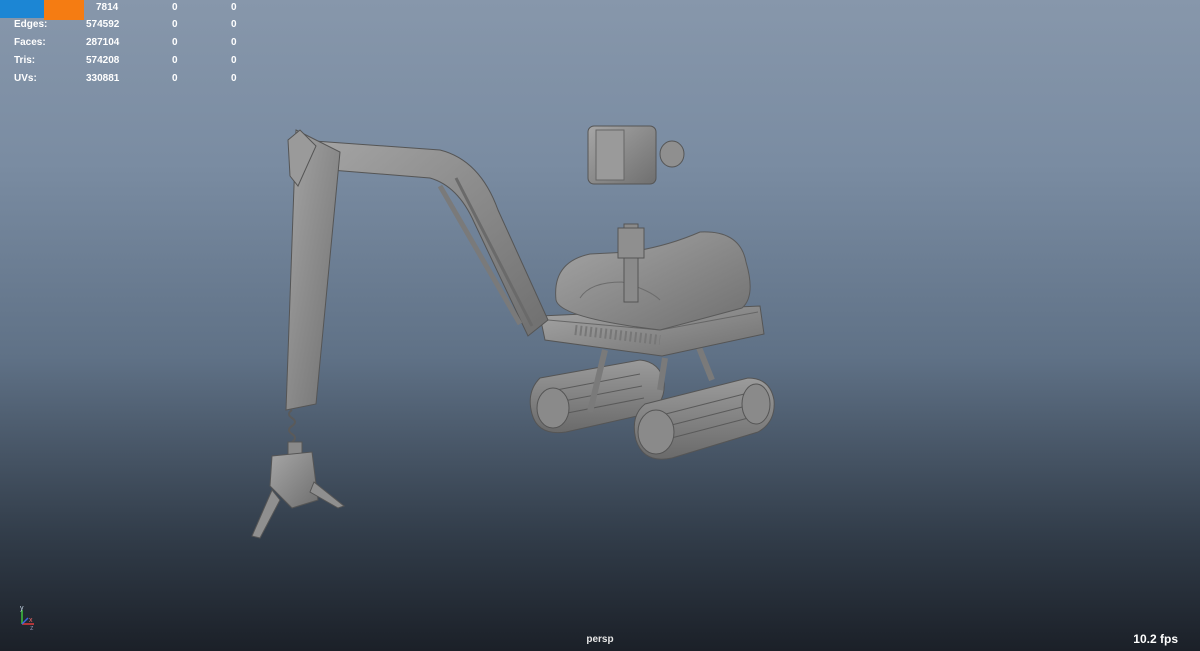 Image resolution: width=1200 pixels, height=651 pixels. What do you see at coordinates (30, 42) in the screenshot?
I see `stat-label: Faces:` at bounding box center [30, 42].